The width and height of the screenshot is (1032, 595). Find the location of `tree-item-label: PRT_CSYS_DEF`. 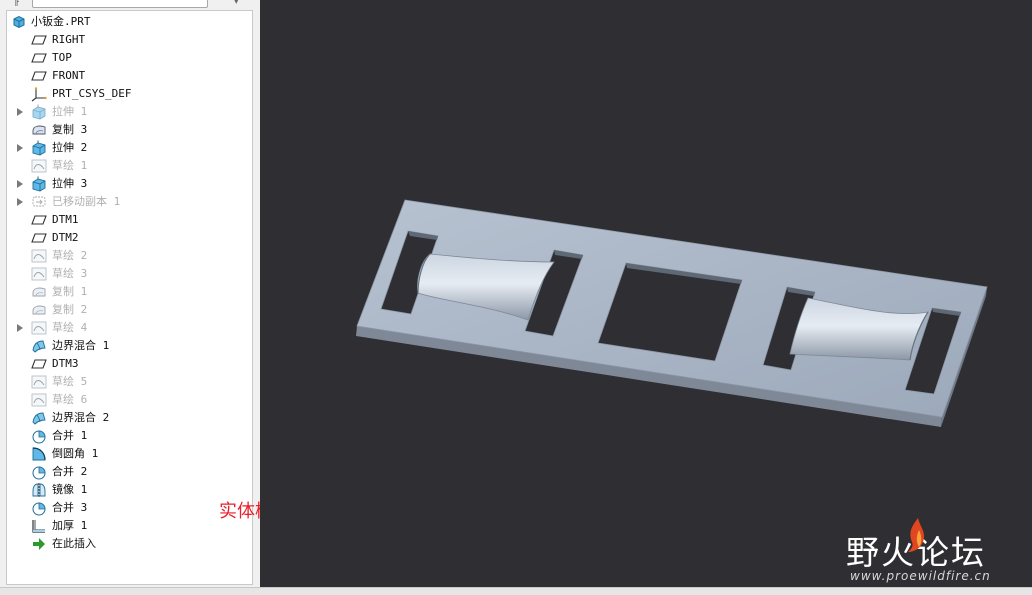

tree-item-label: PRT_CSYS_DEF is located at coordinates (92, 93).